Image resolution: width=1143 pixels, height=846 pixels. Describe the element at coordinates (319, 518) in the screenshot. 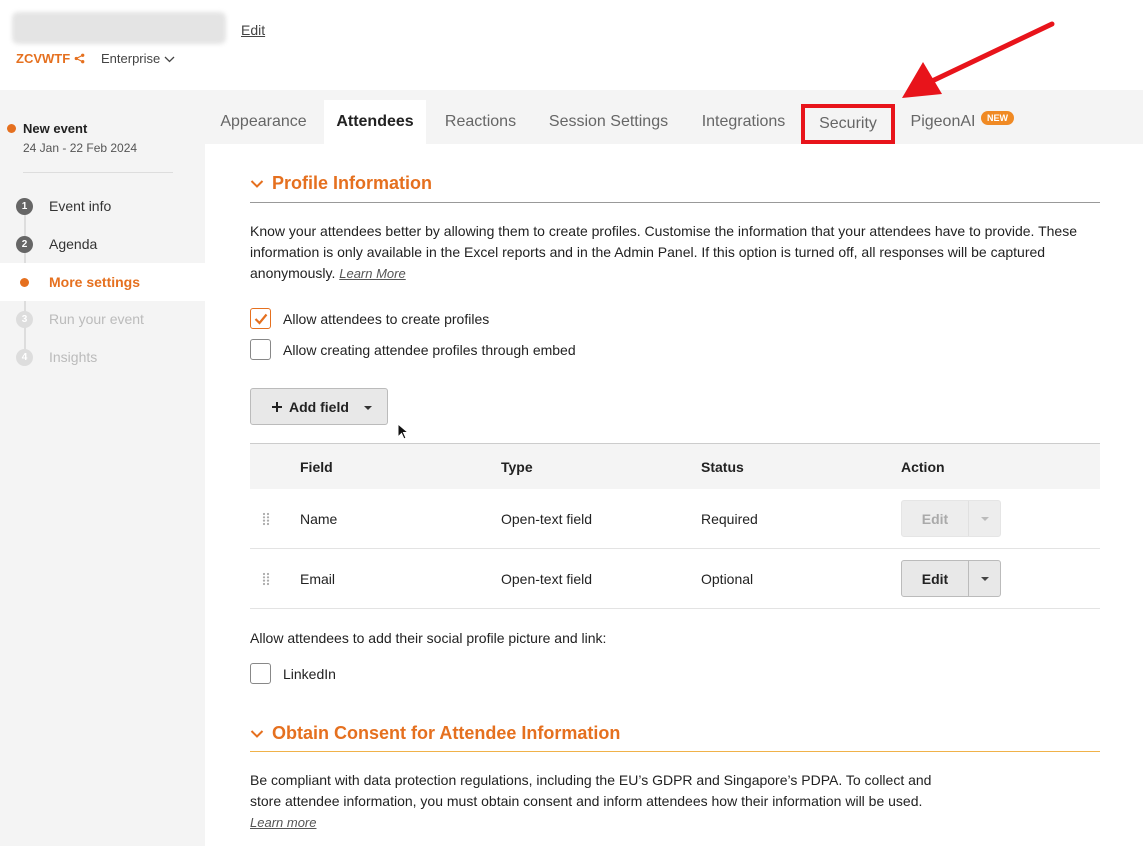

I see `field-name: Name` at that location.